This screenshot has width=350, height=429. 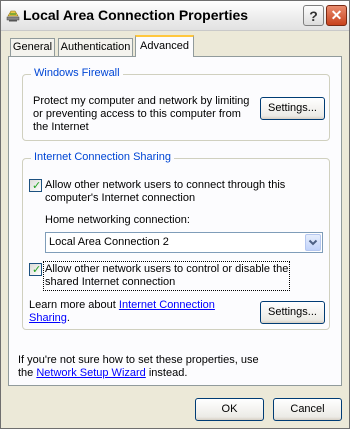 I want to click on allow-control-checkbox: ✓, so click(x=35, y=269).